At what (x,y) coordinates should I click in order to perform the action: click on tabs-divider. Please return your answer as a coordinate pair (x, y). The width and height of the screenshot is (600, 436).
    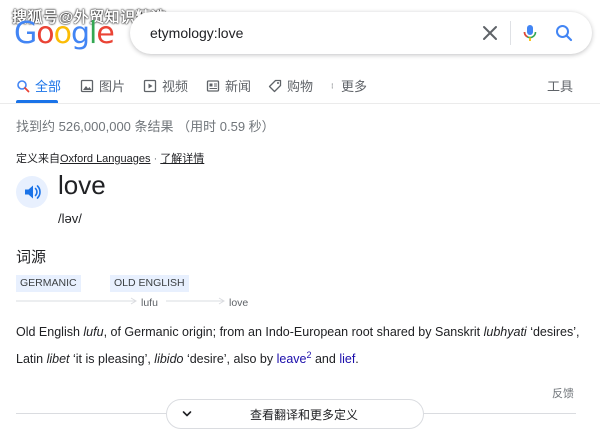
    Looking at the image, I should click on (300, 103).